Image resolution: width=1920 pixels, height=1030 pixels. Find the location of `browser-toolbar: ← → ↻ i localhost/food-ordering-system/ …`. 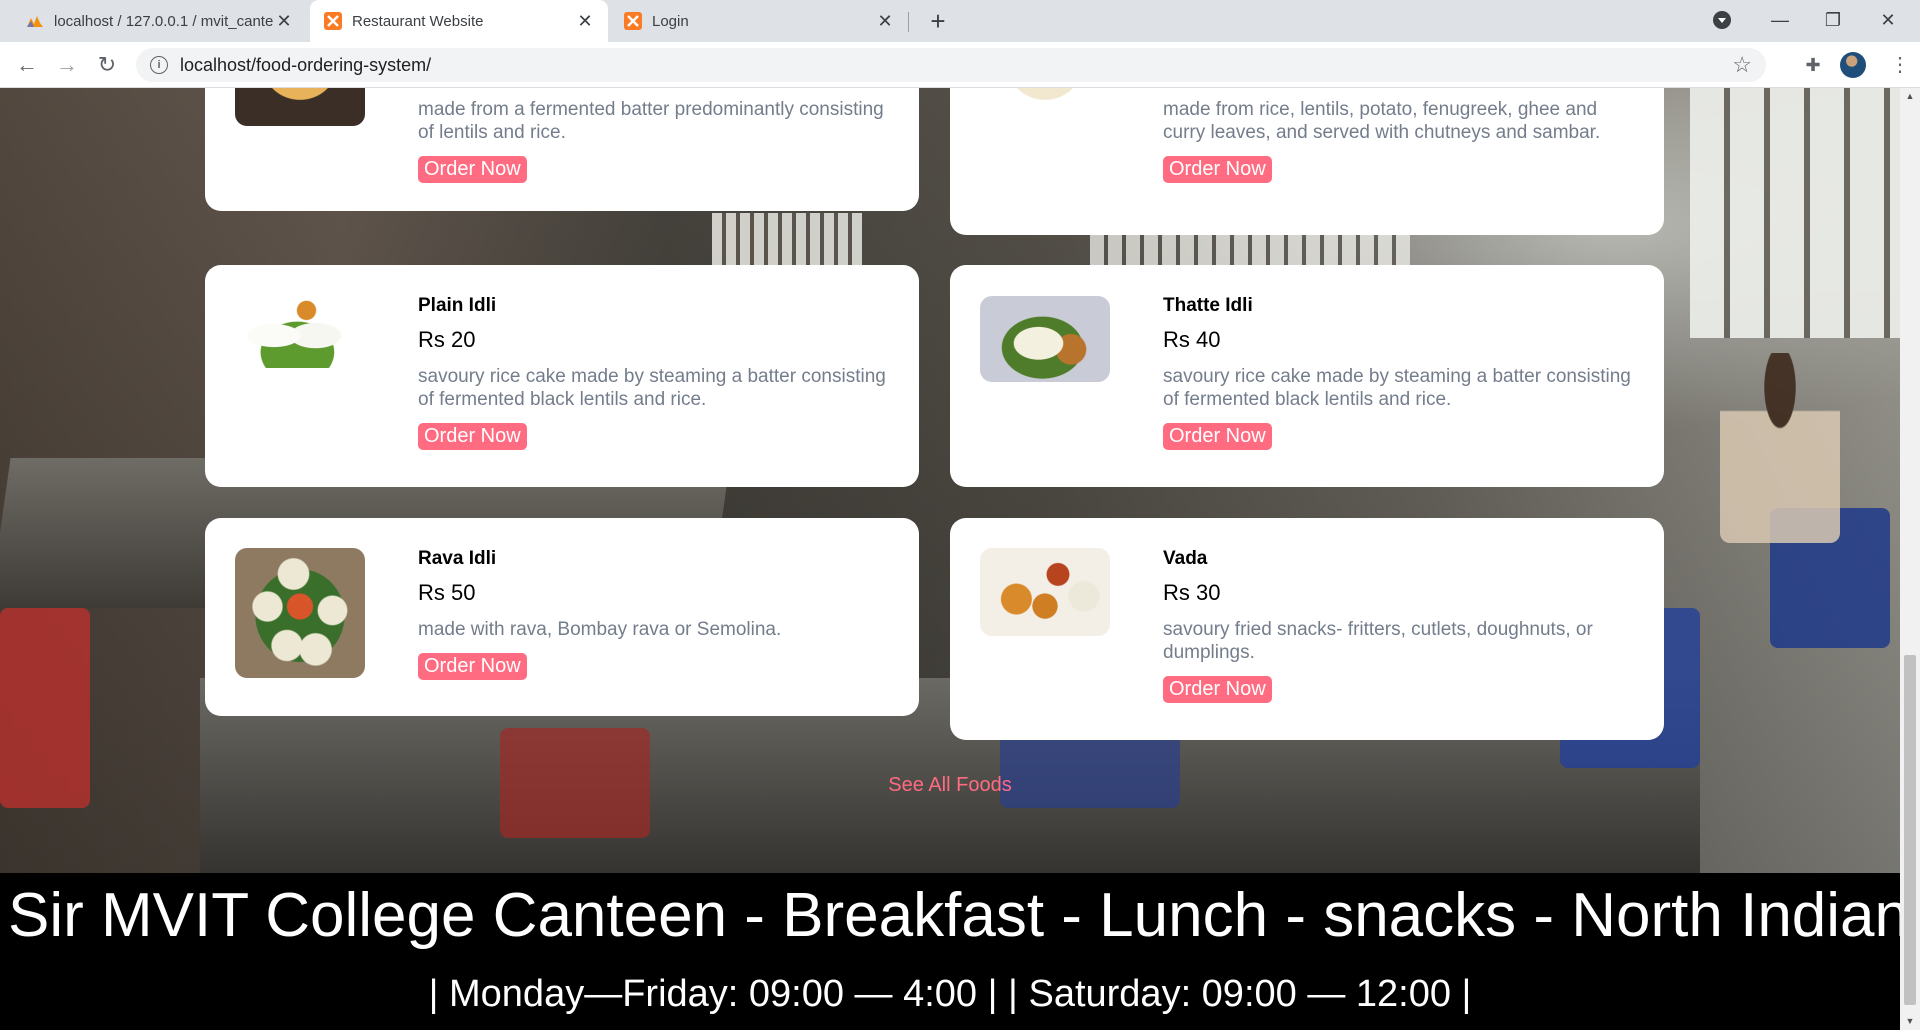

browser-toolbar: ← → ↻ i localhost/food-ordering-system/ … is located at coordinates (960, 65).